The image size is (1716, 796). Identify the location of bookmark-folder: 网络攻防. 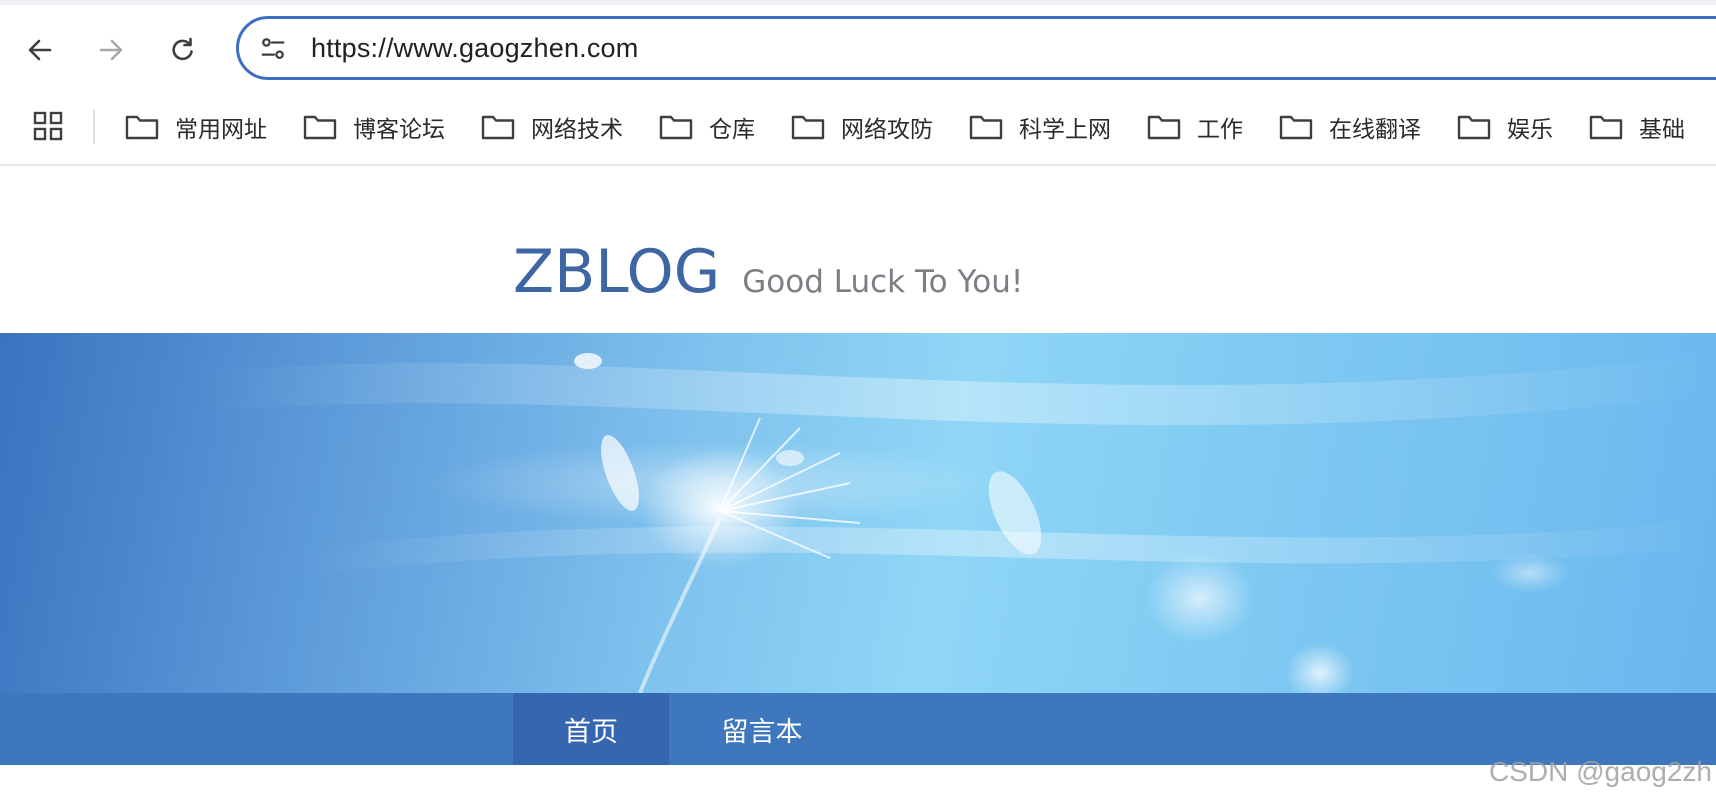
(861, 127).